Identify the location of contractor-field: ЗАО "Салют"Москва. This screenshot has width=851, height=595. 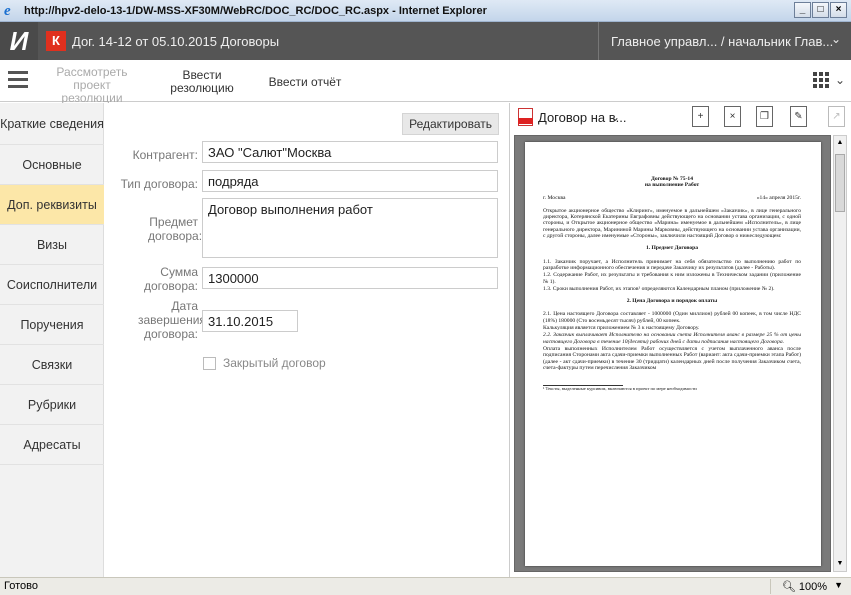
(350, 152).